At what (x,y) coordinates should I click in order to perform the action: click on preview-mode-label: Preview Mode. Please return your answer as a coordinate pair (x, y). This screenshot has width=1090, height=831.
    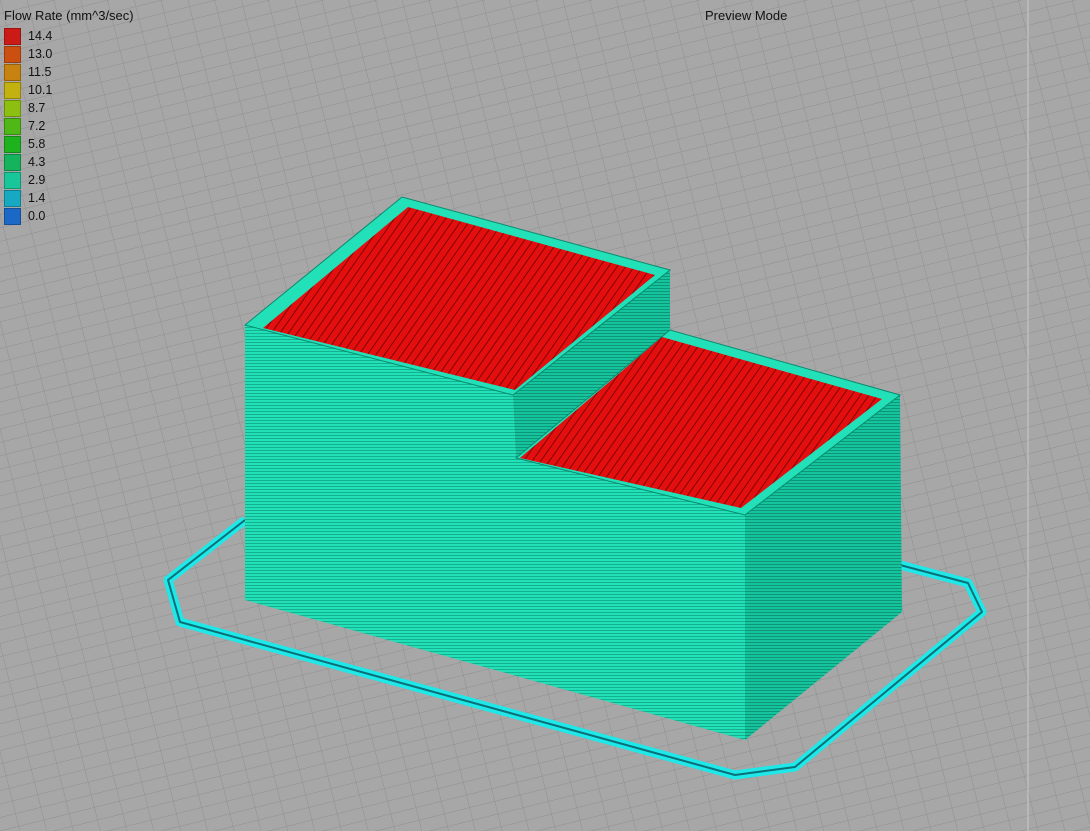
    Looking at the image, I should click on (746, 15).